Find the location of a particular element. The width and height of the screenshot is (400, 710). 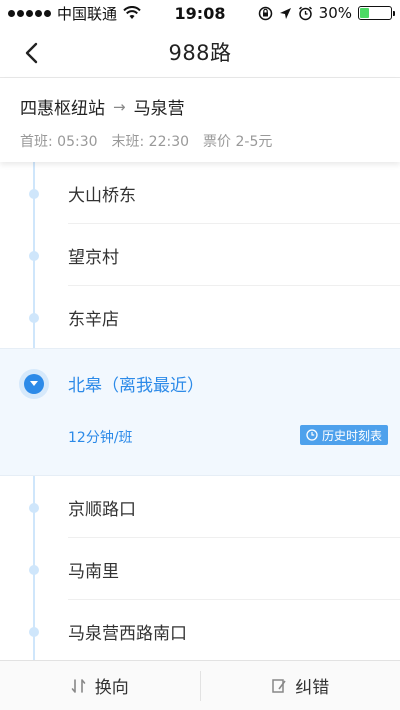

page-title: 988路 is located at coordinates (200, 52).